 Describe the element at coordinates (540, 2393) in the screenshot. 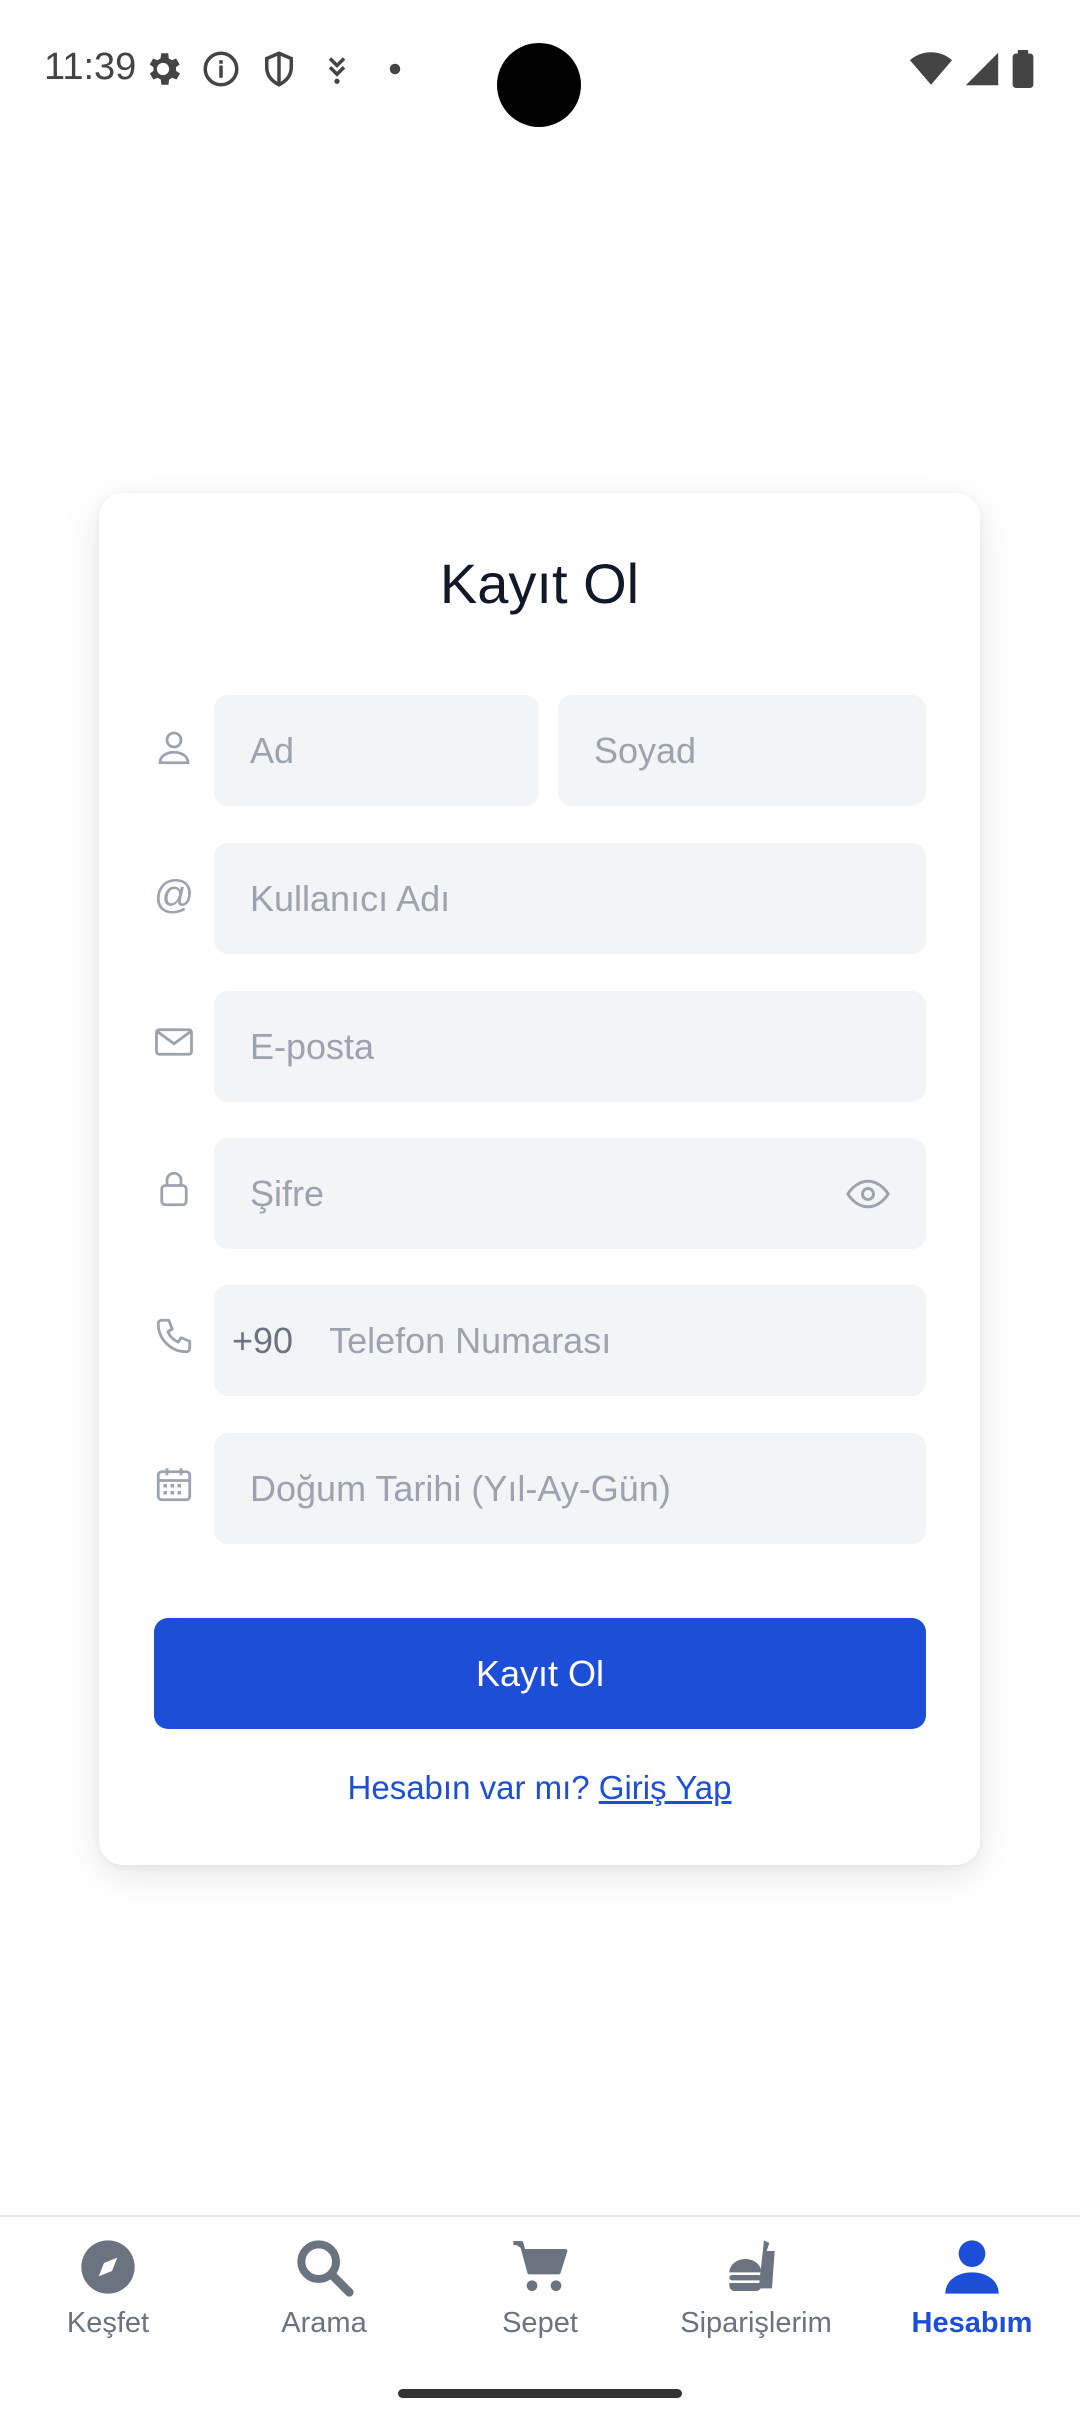

I see `home-indicator` at that location.